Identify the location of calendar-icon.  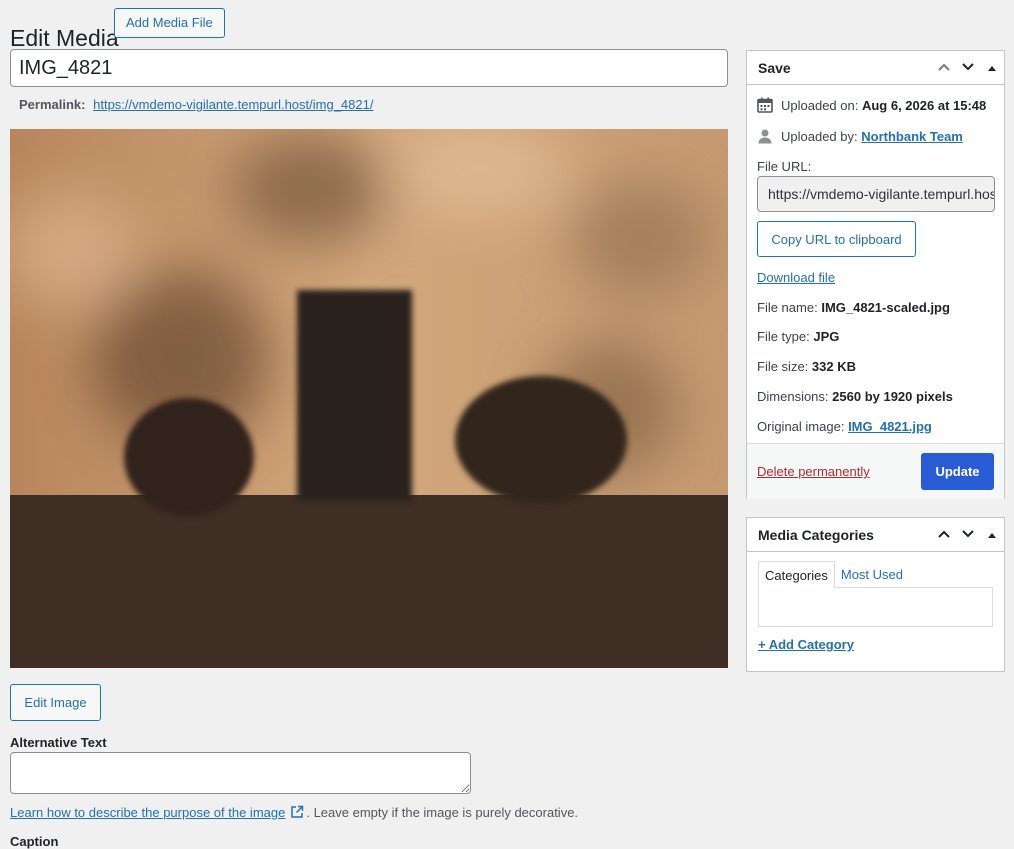
(765, 105).